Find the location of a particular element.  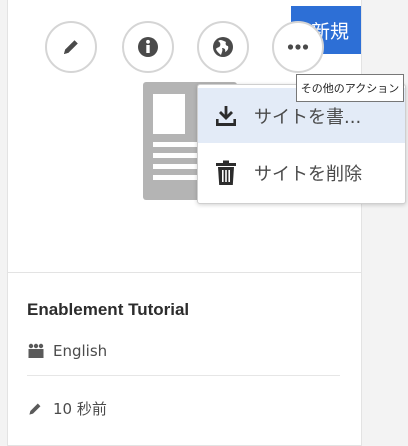

modified-label: 10 秒前 is located at coordinates (80, 409).